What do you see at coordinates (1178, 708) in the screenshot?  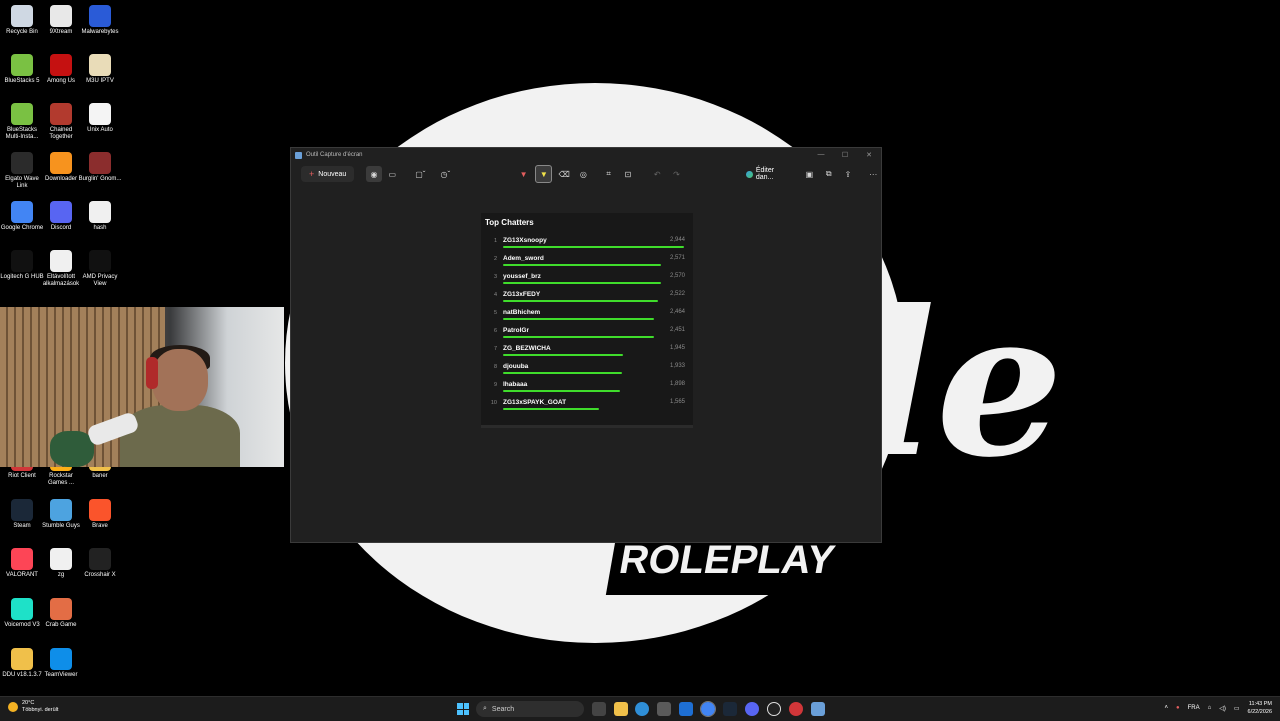 I see `microphone-icon: ●` at bounding box center [1178, 708].